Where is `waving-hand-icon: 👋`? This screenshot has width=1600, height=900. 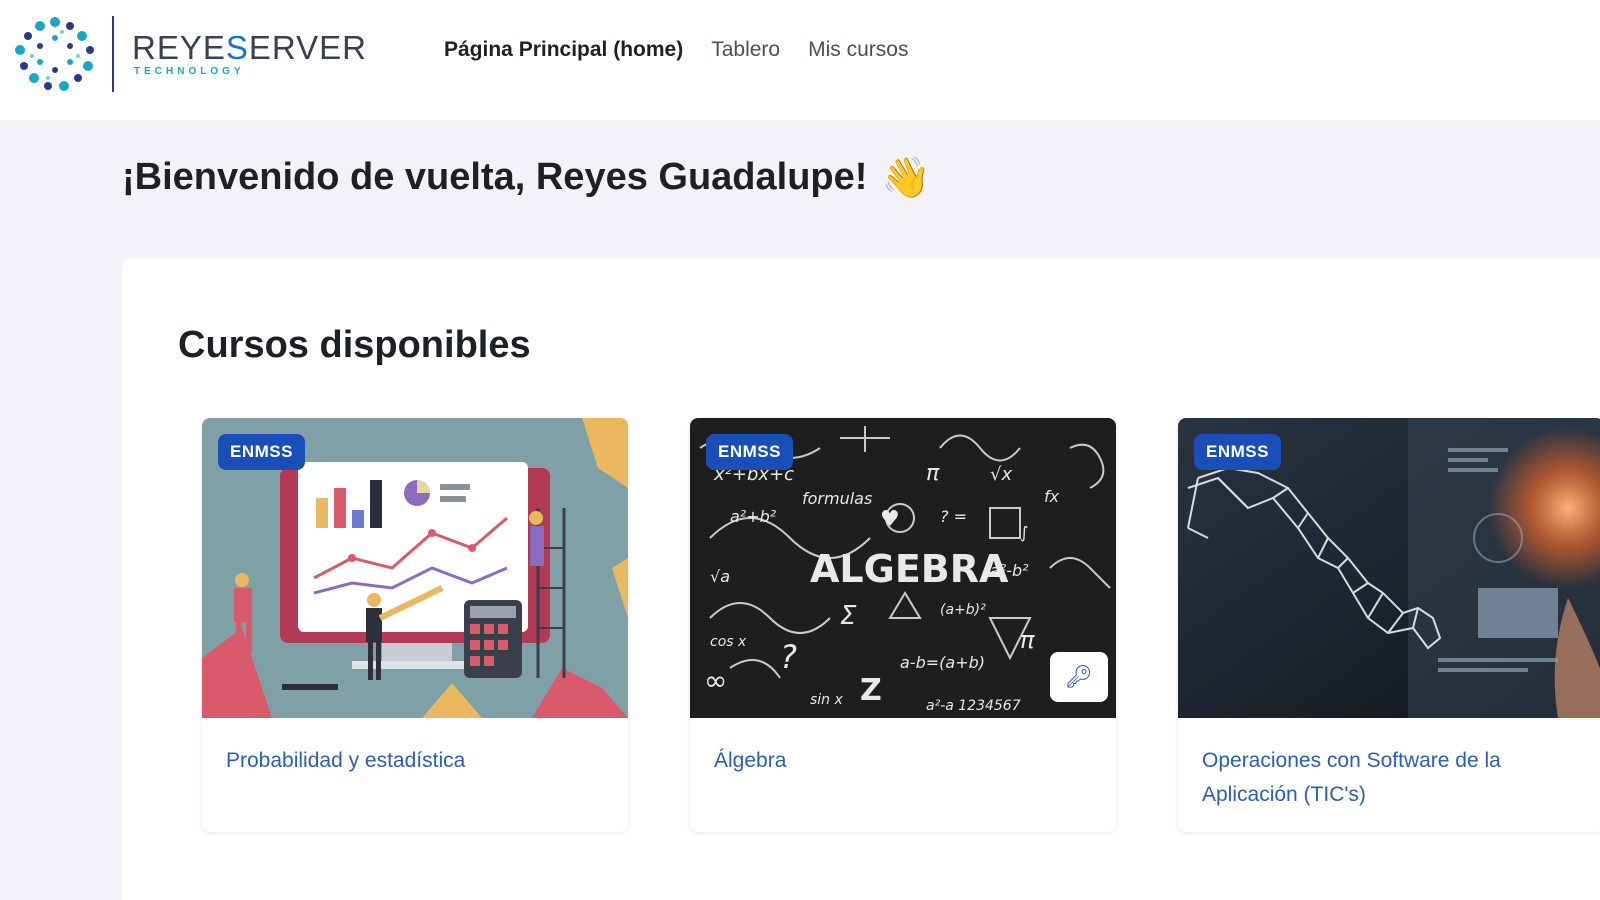 waving-hand-icon: 👋 is located at coordinates (906, 178).